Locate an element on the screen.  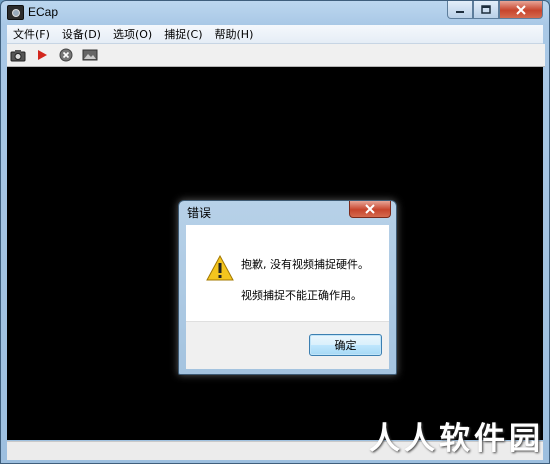
stop-icon is located at coordinates (66, 55).